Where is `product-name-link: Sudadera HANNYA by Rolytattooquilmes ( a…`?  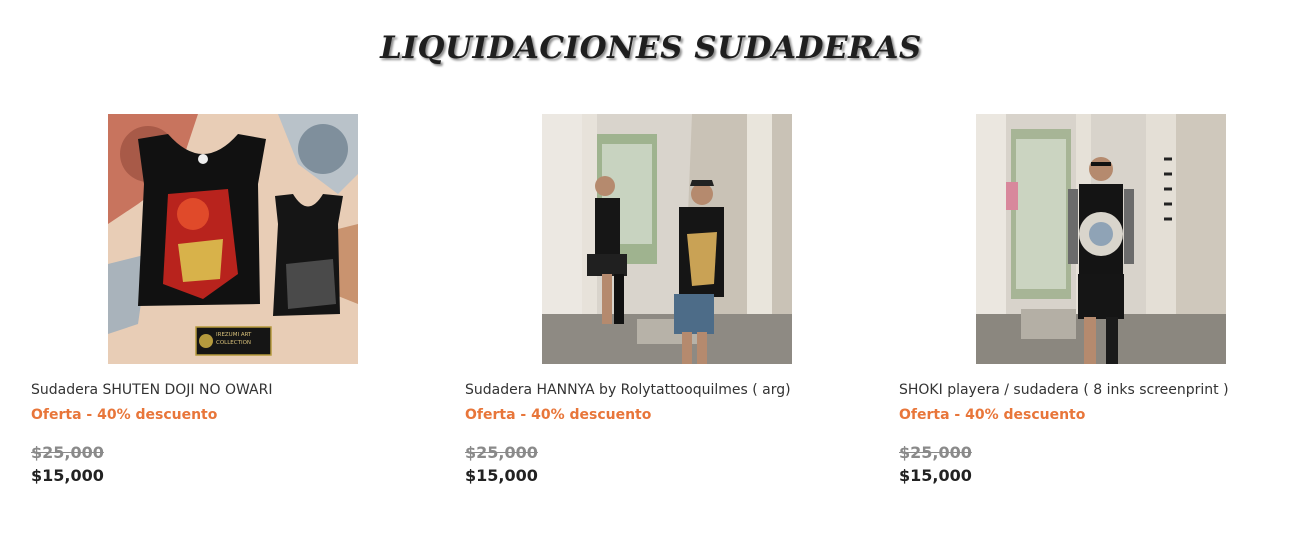 product-name-link: Sudadera HANNYA by Rolytattooquilmes ( a… is located at coordinates (665, 390).